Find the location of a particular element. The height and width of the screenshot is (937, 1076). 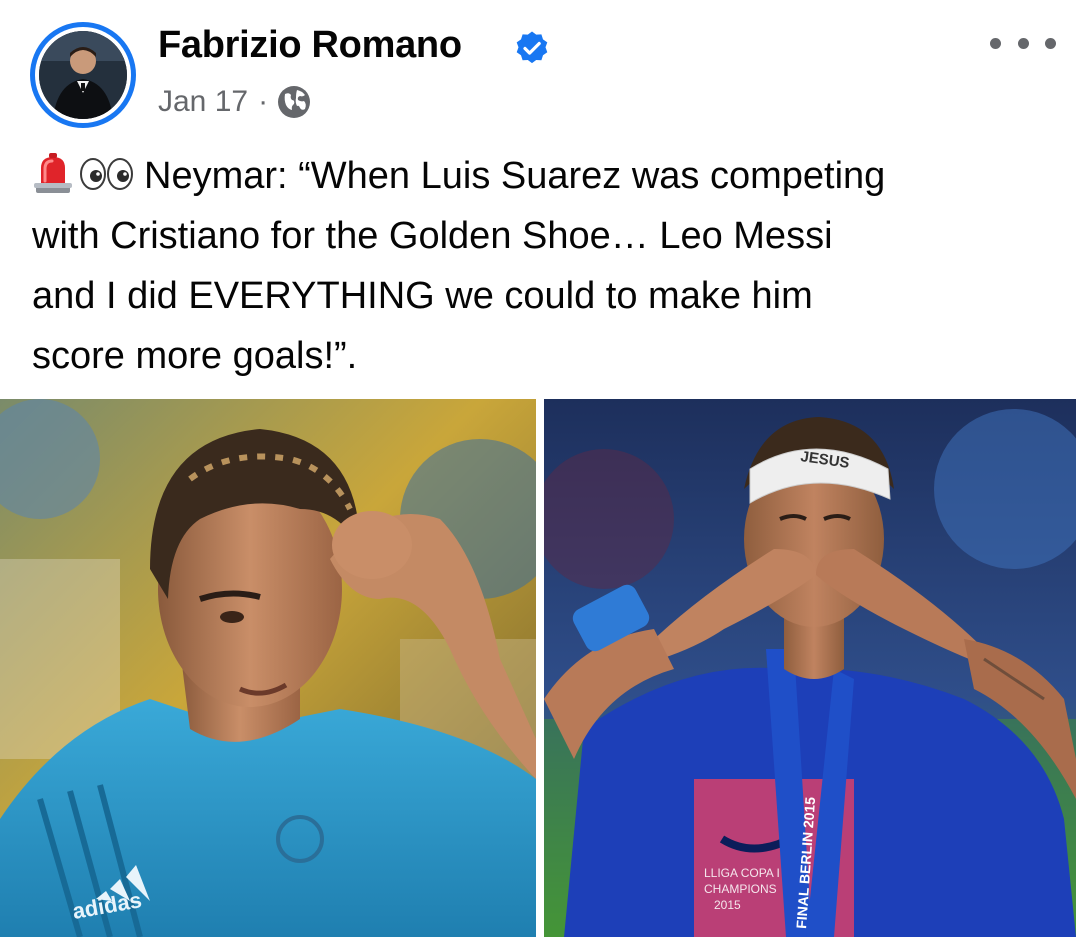

more-options-icon is located at coordinates (1023, 43).